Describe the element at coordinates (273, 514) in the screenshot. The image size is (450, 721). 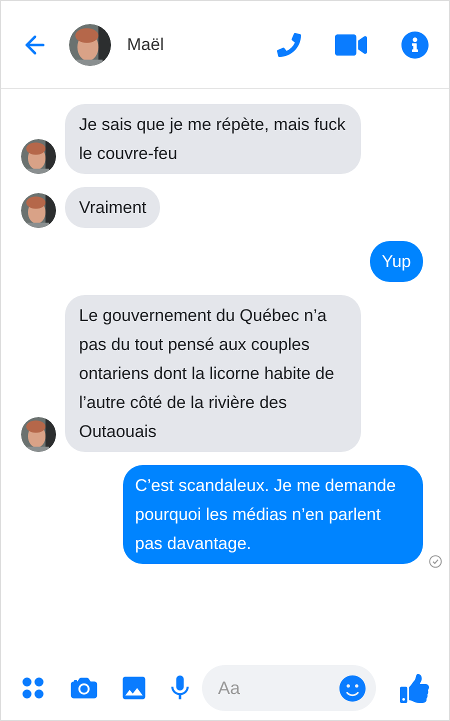
I see `outgoing-message-bubble: C’est scandaleux. Je me demande pourquoi les médias n’en parlent pas davantage.` at that location.